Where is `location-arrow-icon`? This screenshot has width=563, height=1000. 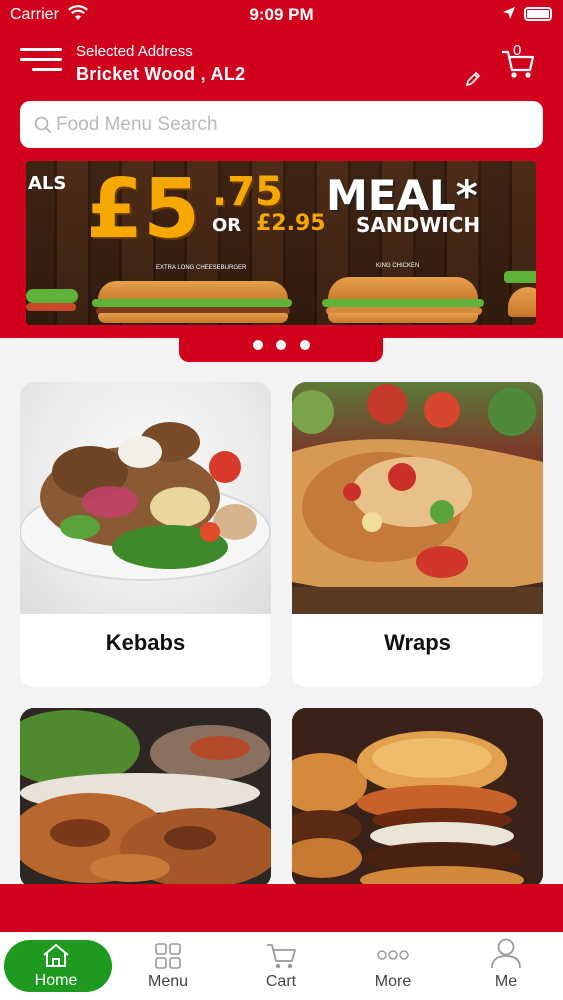
location-arrow-icon is located at coordinates (509, 13).